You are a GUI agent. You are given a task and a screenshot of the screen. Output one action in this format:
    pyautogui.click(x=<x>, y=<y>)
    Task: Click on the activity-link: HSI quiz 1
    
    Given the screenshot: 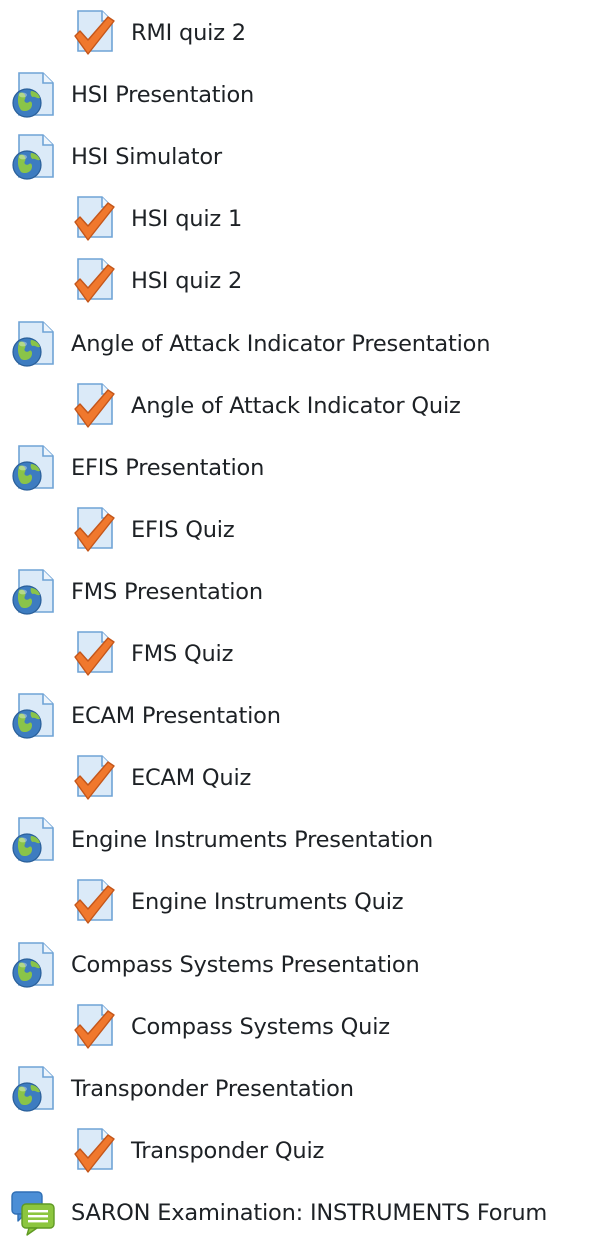 What is the action you would take?
    pyautogui.click(x=186, y=219)
    